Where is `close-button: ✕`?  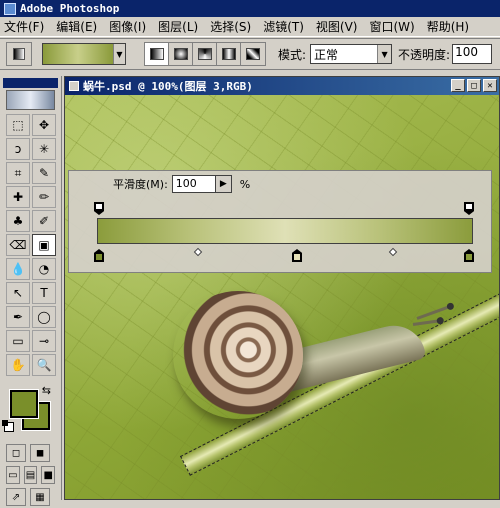 close-button: ✕ is located at coordinates (490, 85).